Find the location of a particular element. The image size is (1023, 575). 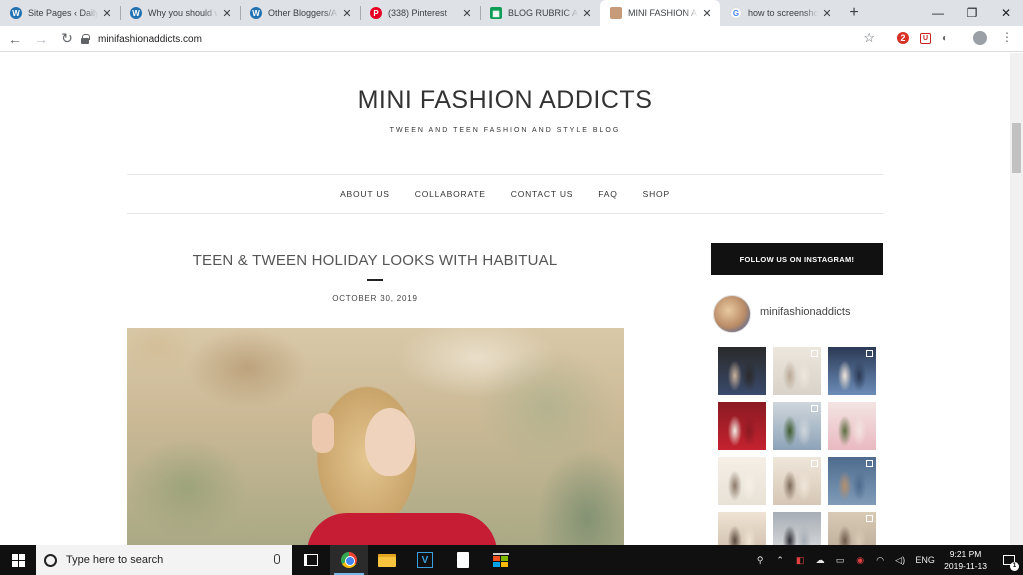

extension-badge-icon: 2 is located at coordinates (903, 38).